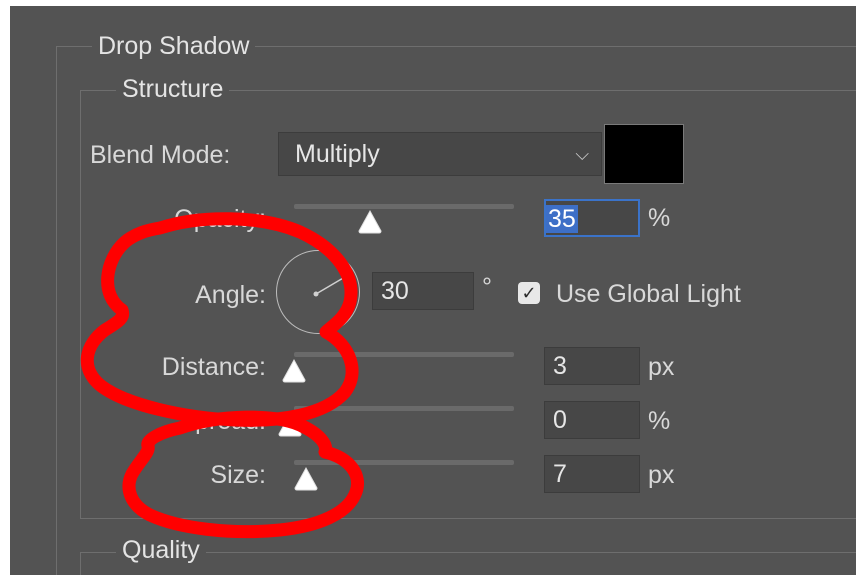  What do you see at coordinates (529, 293) in the screenshot?
I see `use-global-light-checkbox: ✓` at bounding box center [529, 293].